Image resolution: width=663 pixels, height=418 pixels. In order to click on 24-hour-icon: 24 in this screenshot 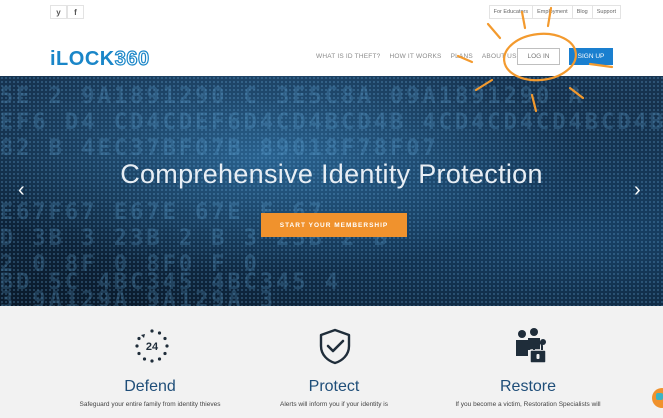, I will do `click(152, 346)`.